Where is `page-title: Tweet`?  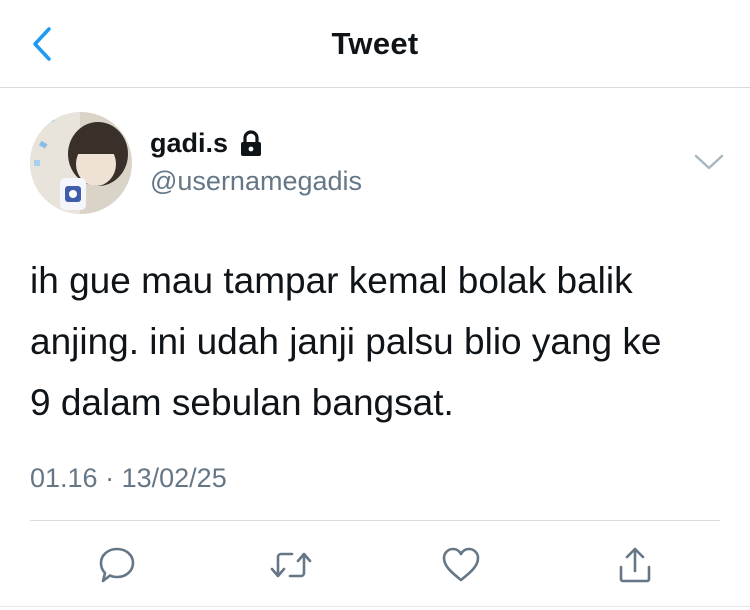 page-title: Tweet is located at coordinates (375, 43).